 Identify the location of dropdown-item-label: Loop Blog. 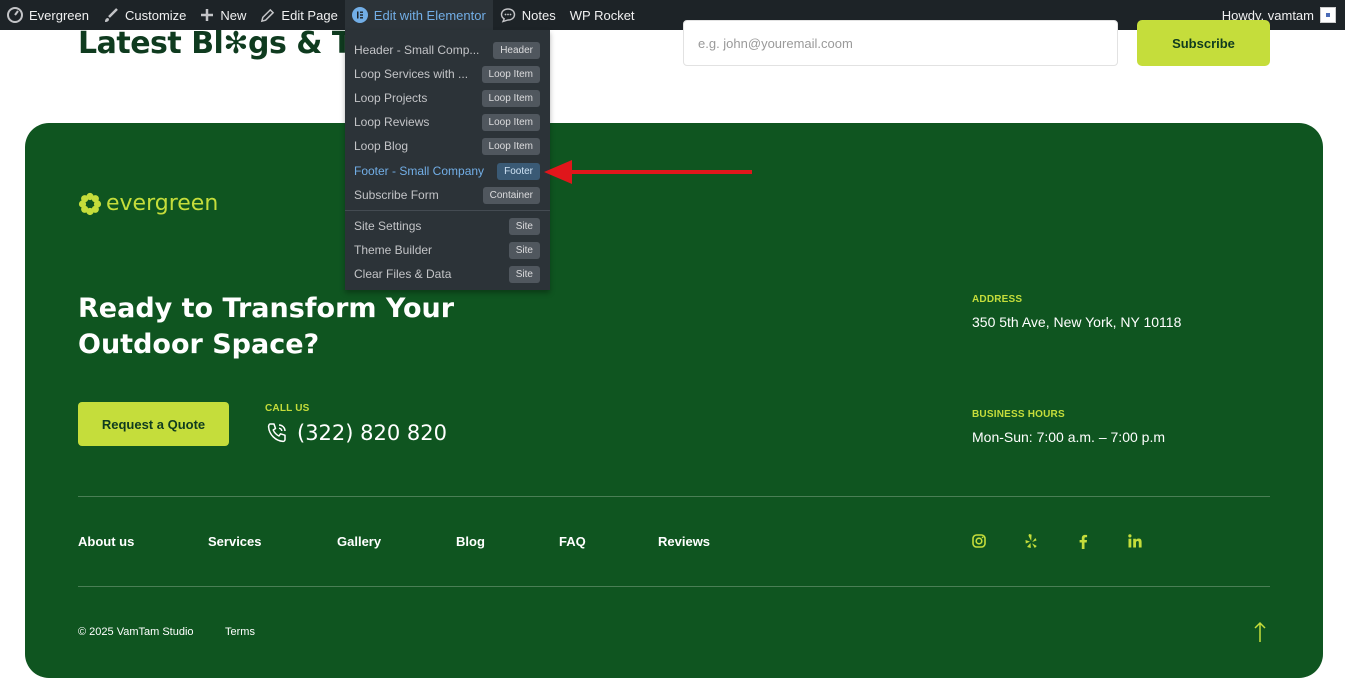
(381, 146).